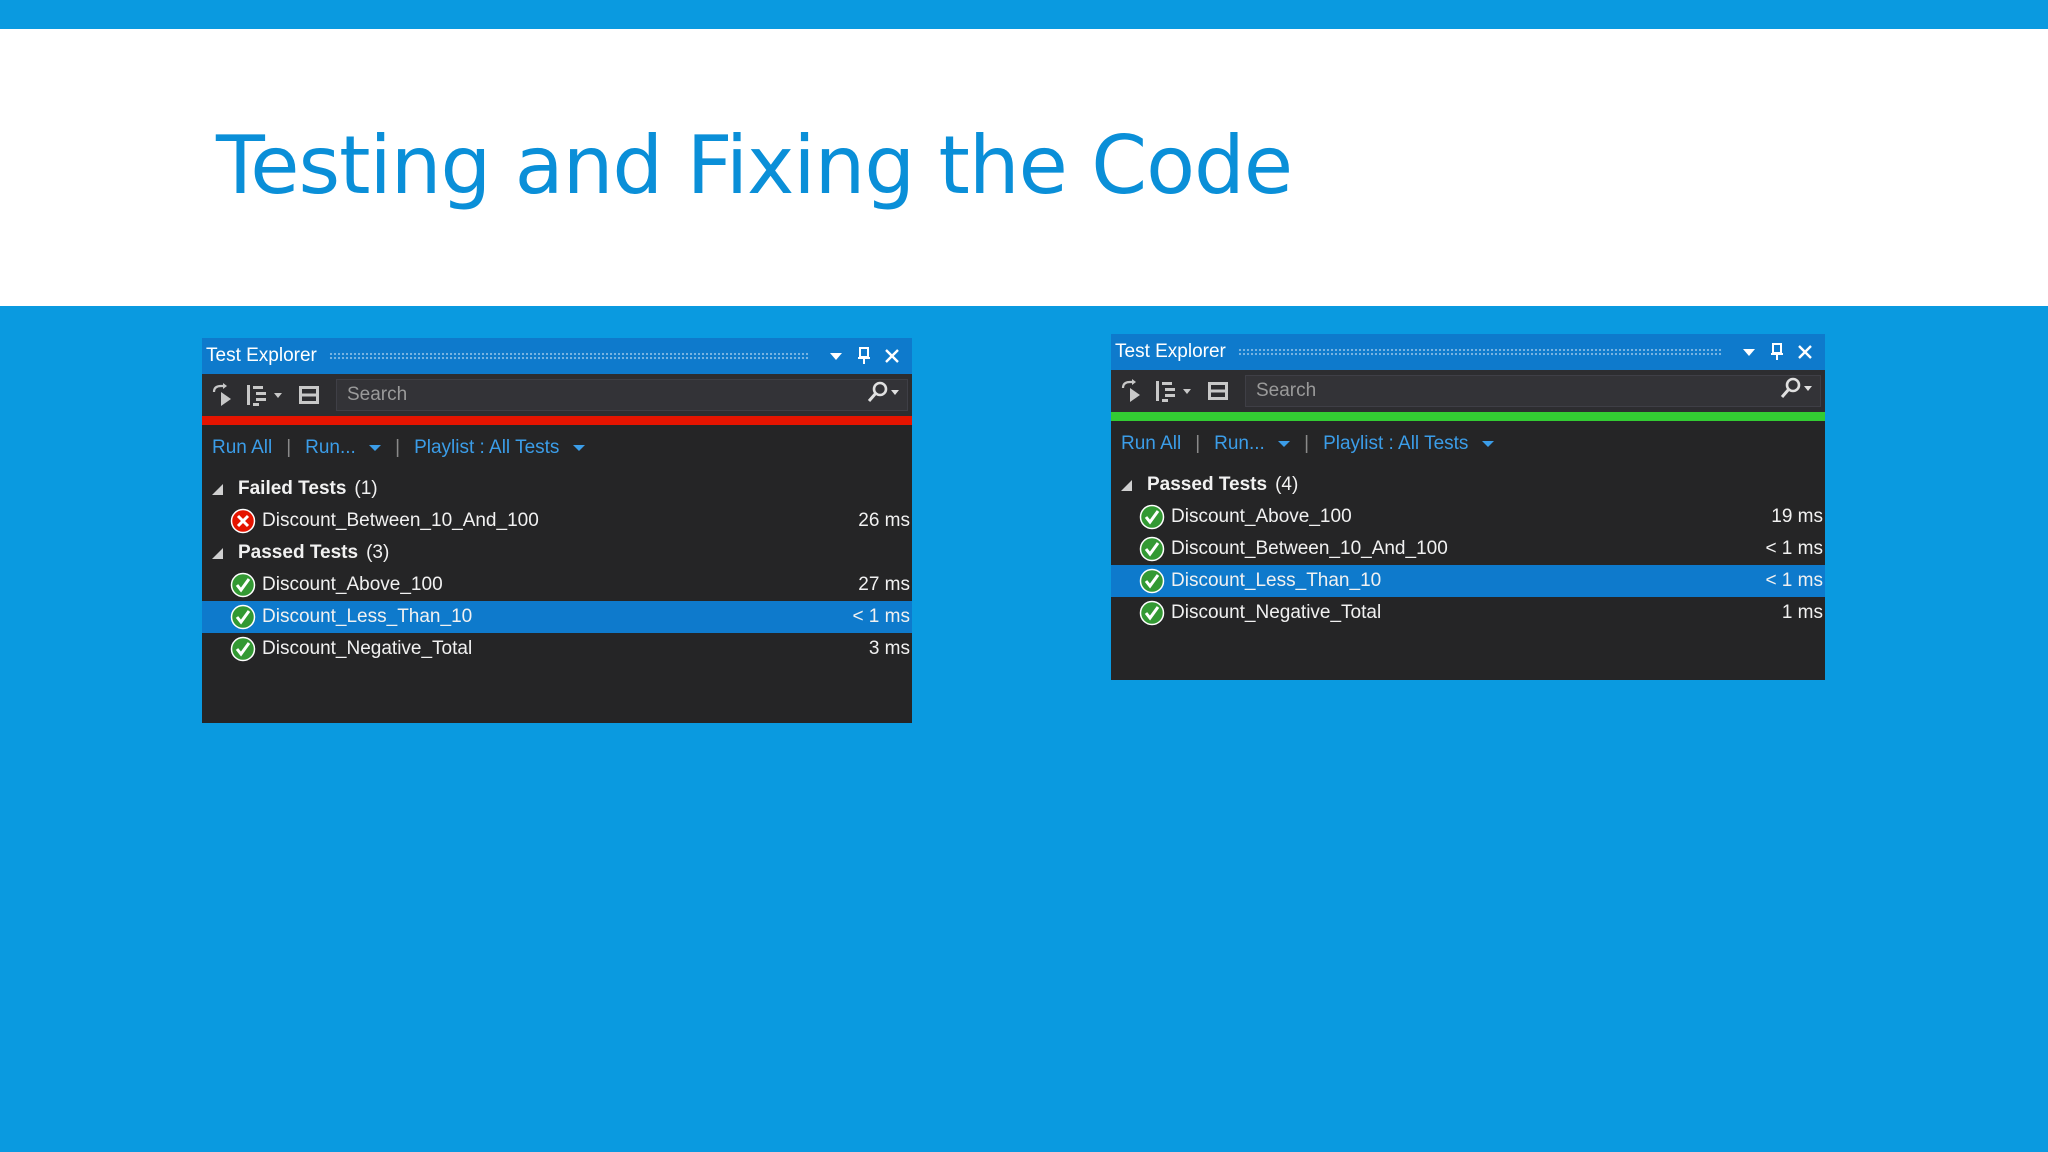 Image resolution: width=2048 pixels, height=1152 pixels. I want to click on test-explorer-left: Test Explorer Run All |, so click(557, 530).